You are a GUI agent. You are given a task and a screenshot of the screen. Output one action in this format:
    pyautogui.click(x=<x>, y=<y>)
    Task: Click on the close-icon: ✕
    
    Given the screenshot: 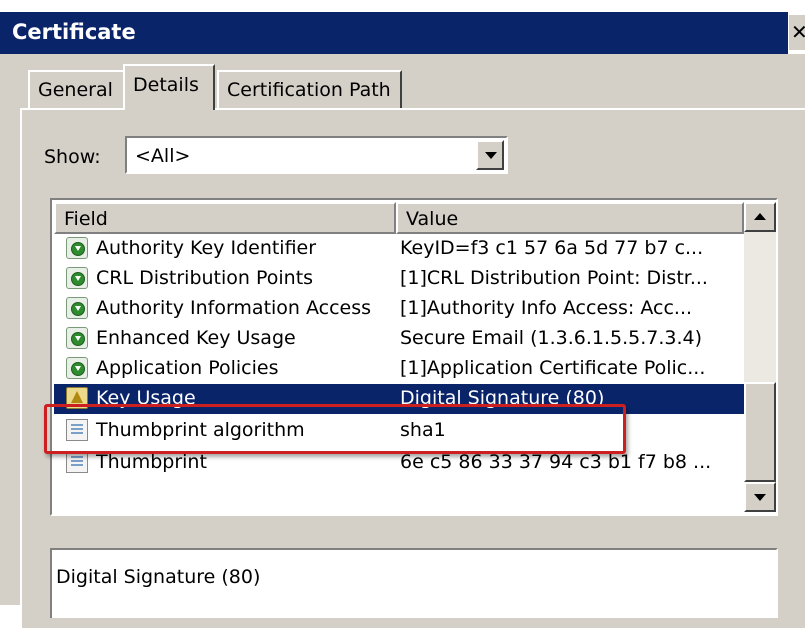 What is the action you would take?
    pyautogui.click(x=798, y=32)
    